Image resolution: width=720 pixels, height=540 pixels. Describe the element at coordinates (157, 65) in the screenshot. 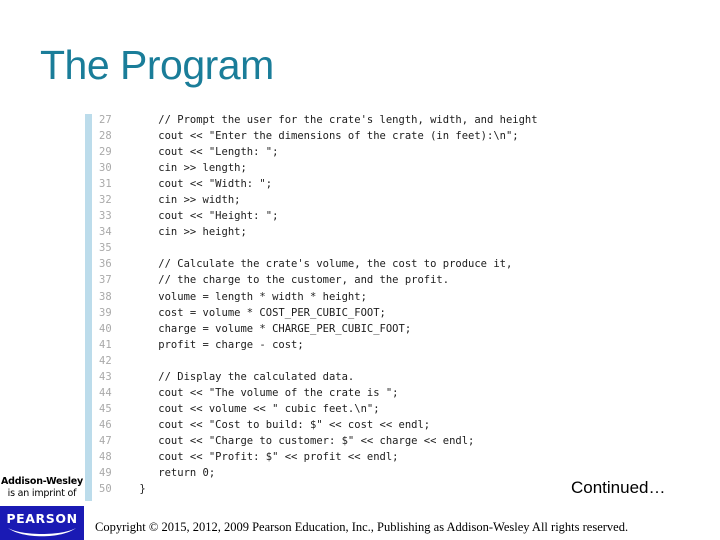

I see `page-title: The Program` at that location.